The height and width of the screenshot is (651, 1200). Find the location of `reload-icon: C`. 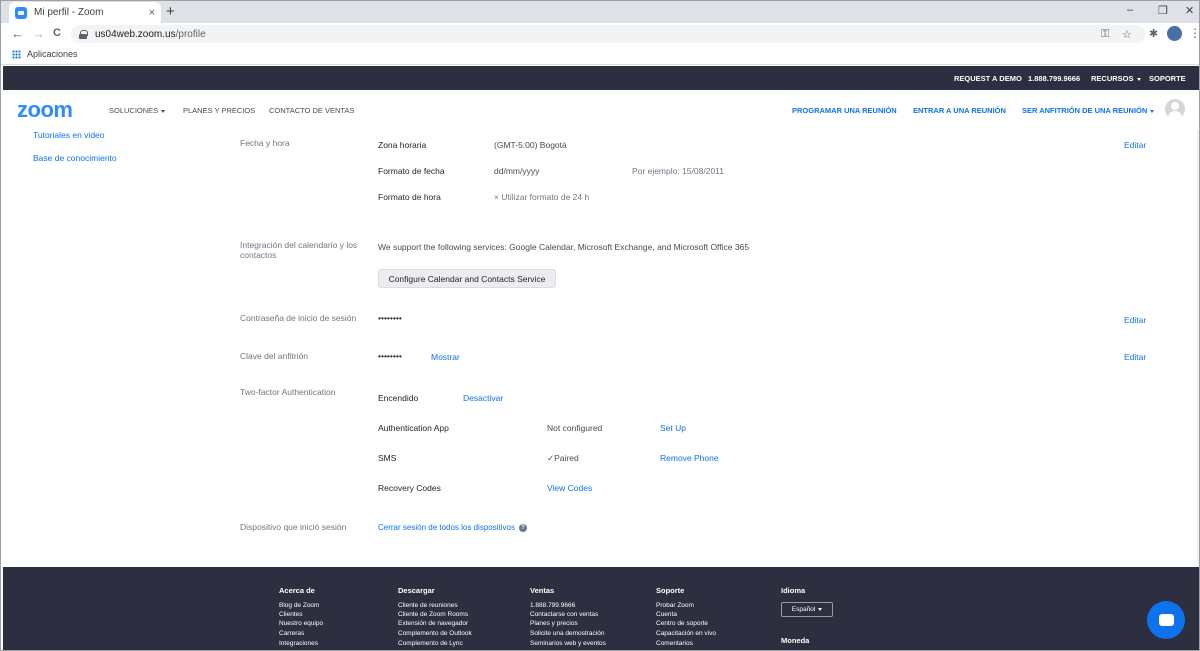

reload-icon: C is located at coordinates (57, 33).